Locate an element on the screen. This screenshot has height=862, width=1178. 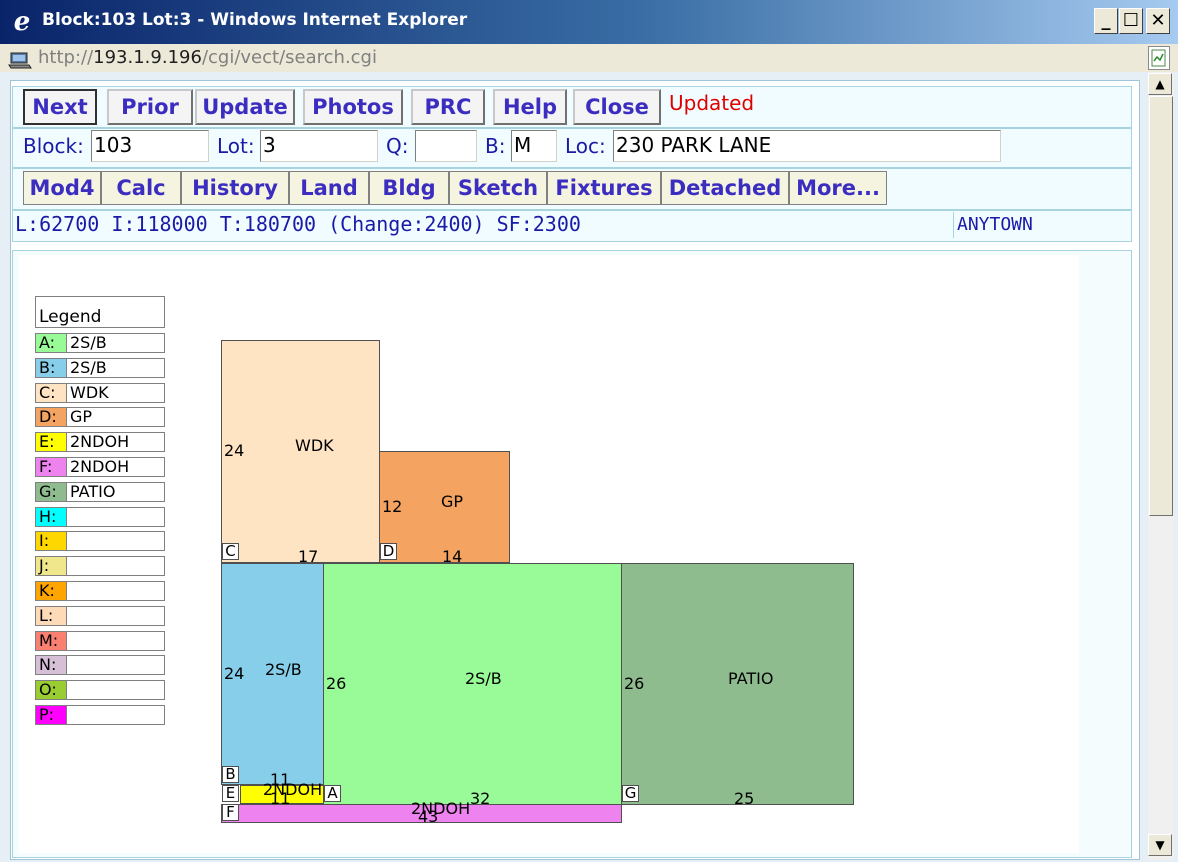
area-g-depth: 26 is located at coordinates (634, 683).